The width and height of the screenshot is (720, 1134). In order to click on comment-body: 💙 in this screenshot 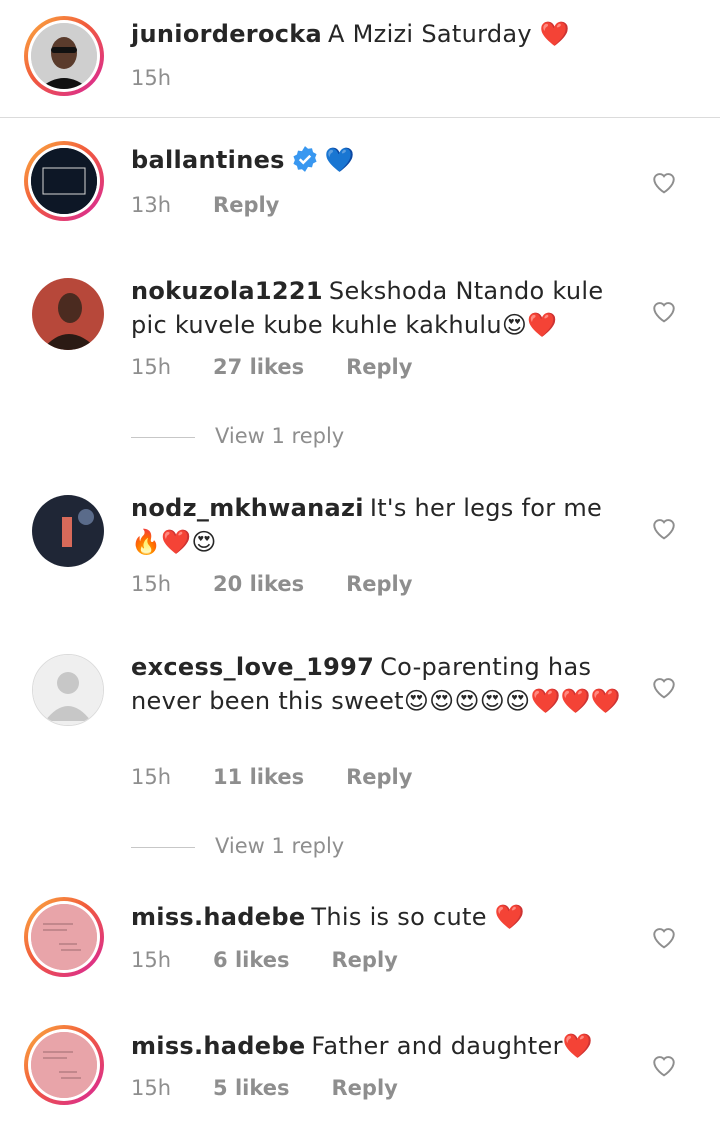, I will do `click(339, 160)`.